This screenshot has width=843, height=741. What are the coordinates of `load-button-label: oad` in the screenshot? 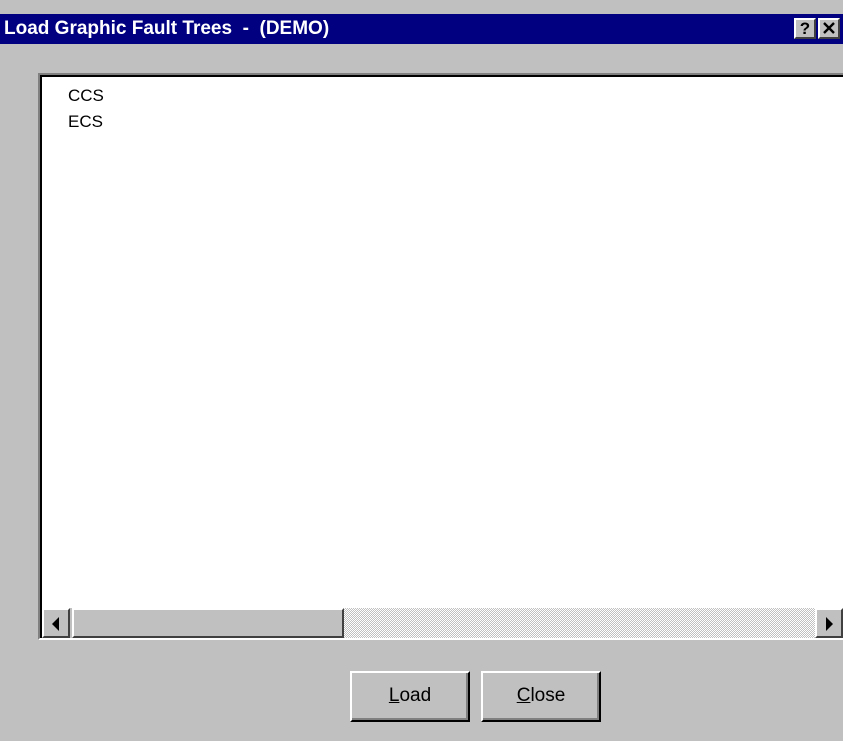 It's located at (415, 695).